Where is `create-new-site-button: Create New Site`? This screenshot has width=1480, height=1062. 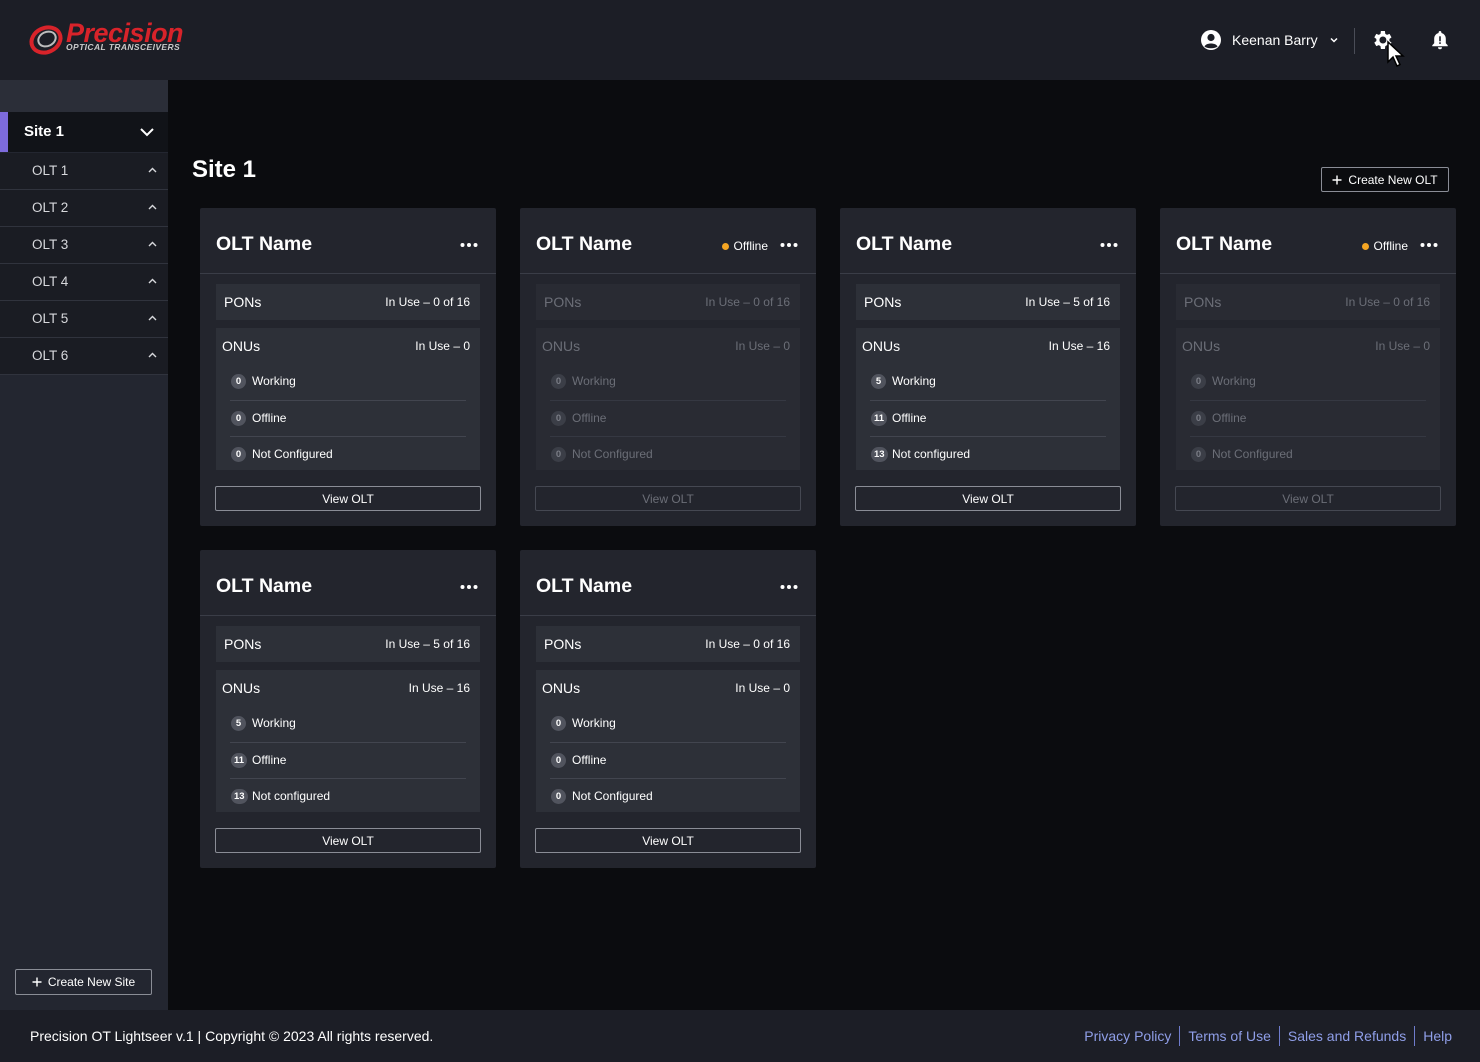
create-new-site-button: Create New Site is located at coordinates (83, 982).